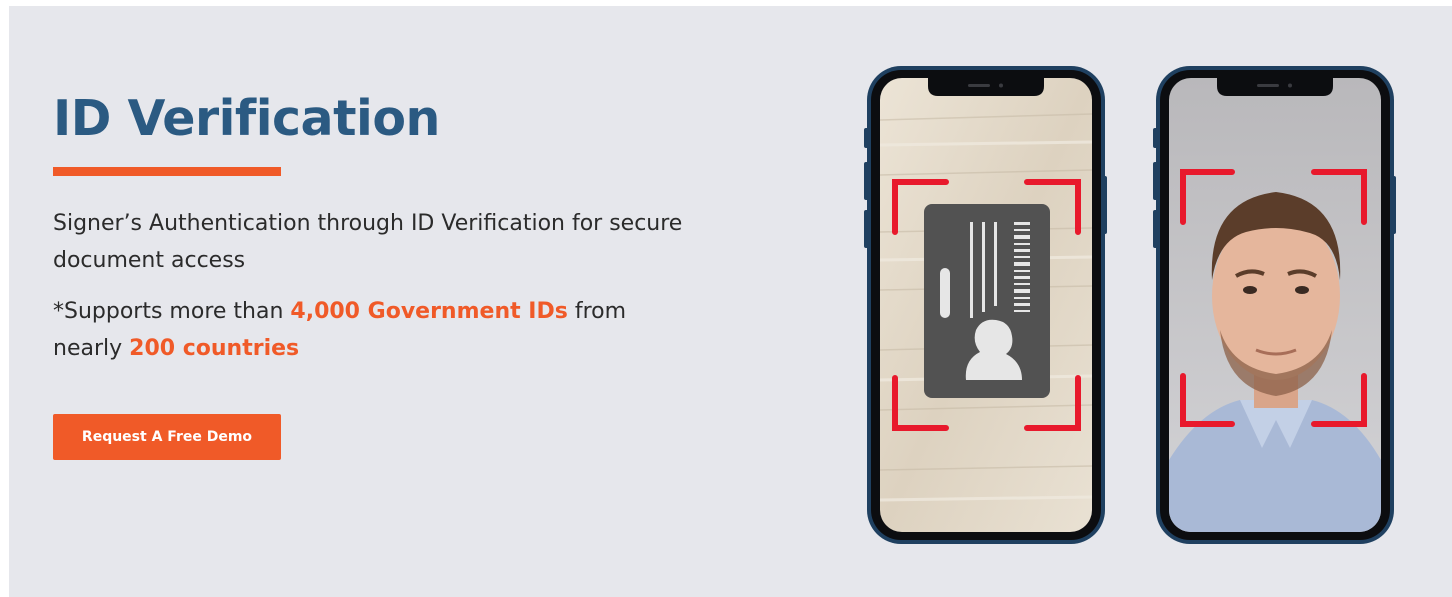 Image resolution: width=1452 pixels, height=597 pixels. I want to click on phone-left, so click(985, 305).